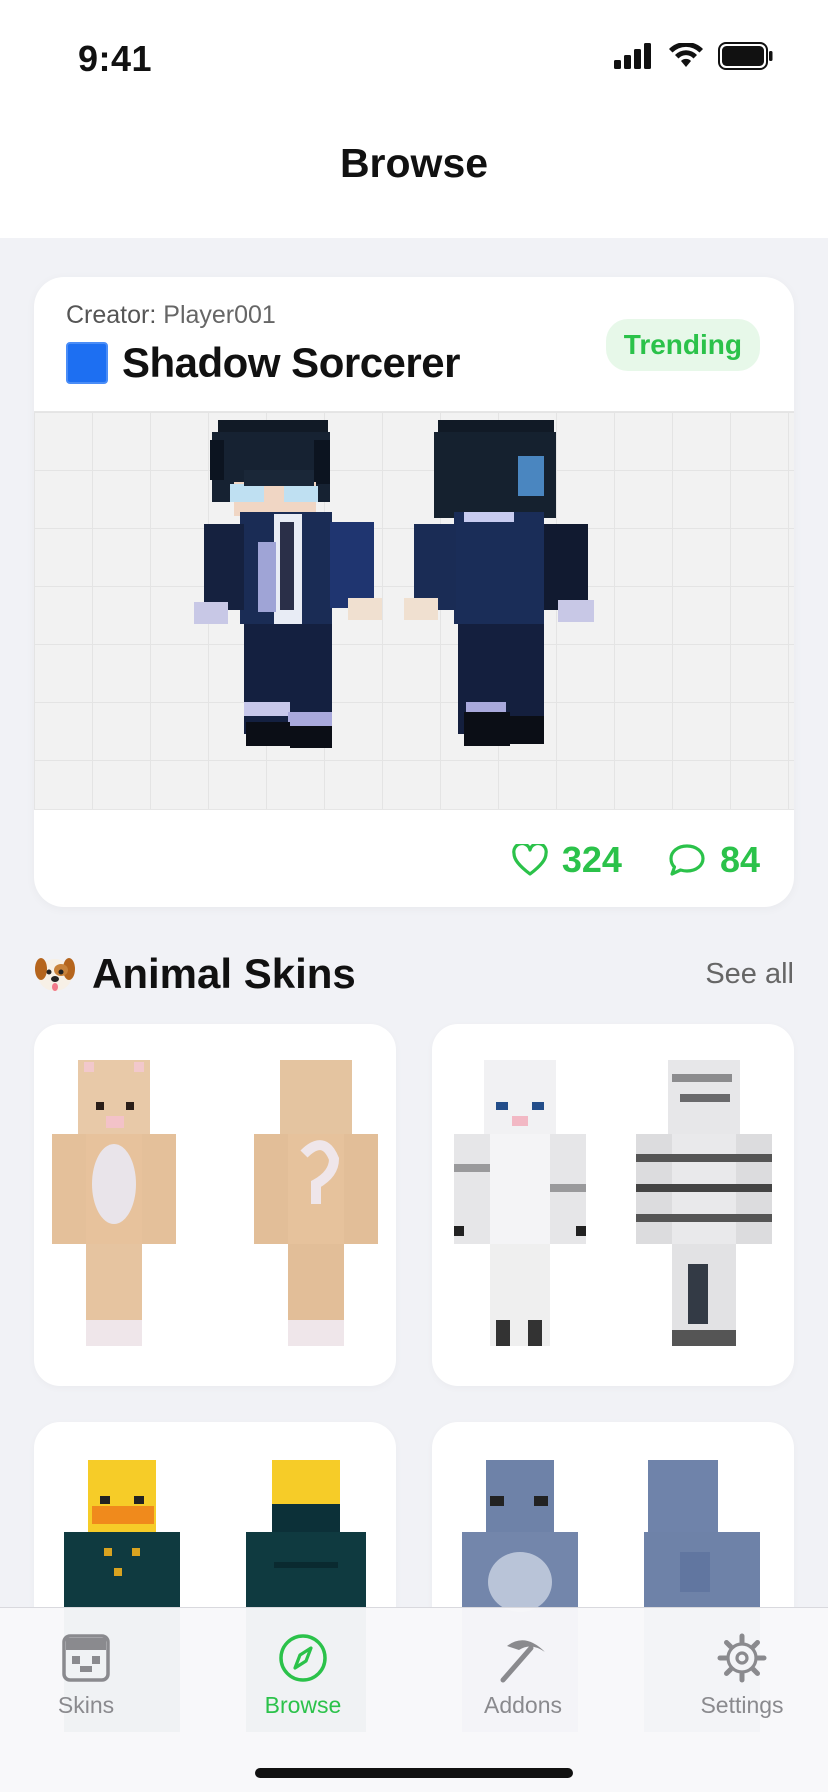 This screenshot has width=828, height=1792. What do you see at coordinates (739, 859) in the screenshot?
I see `comment-count: 84` at bounding box center [739, 859].